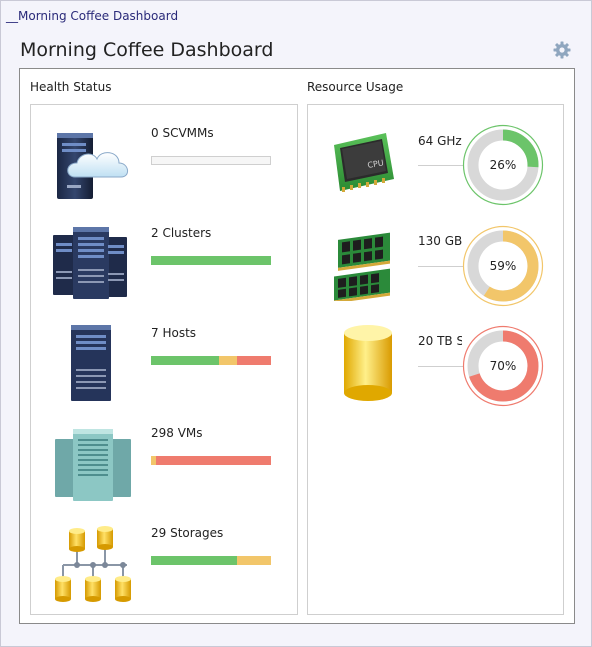 This screenshot has height=647, width=592. What do you see at coordinates (92, 16) in the screenshot?
I see `window-title: __Morning Coffee Dashboard` at bounding box center [92, 16].